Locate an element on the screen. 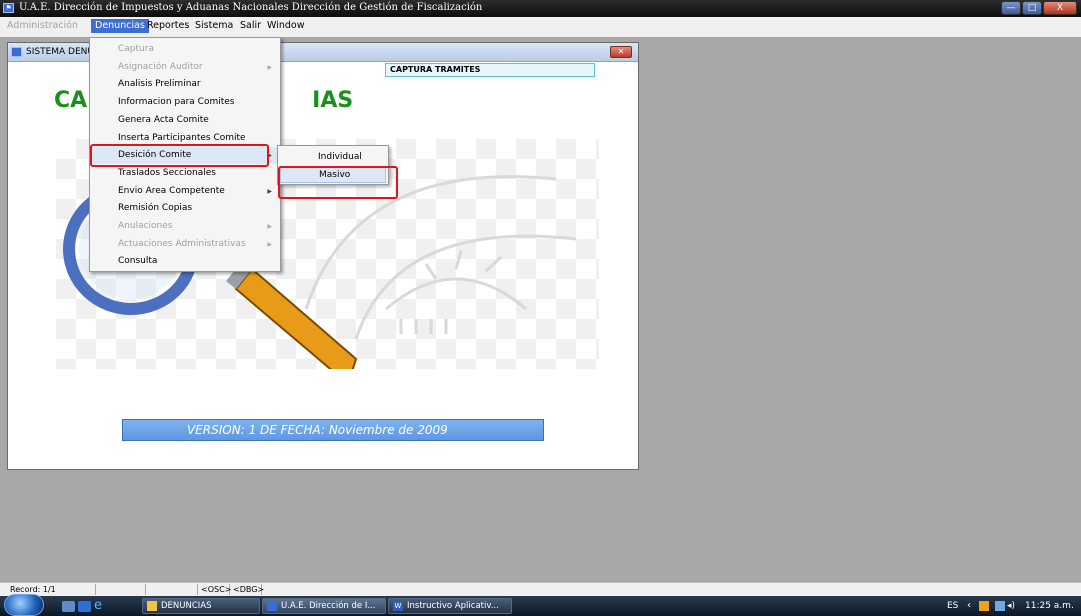 This screenshot has width=1081, height=616. system-tray: ES ‹ ◂) 11:25 a.m. is located at coordinates (1011, 606).